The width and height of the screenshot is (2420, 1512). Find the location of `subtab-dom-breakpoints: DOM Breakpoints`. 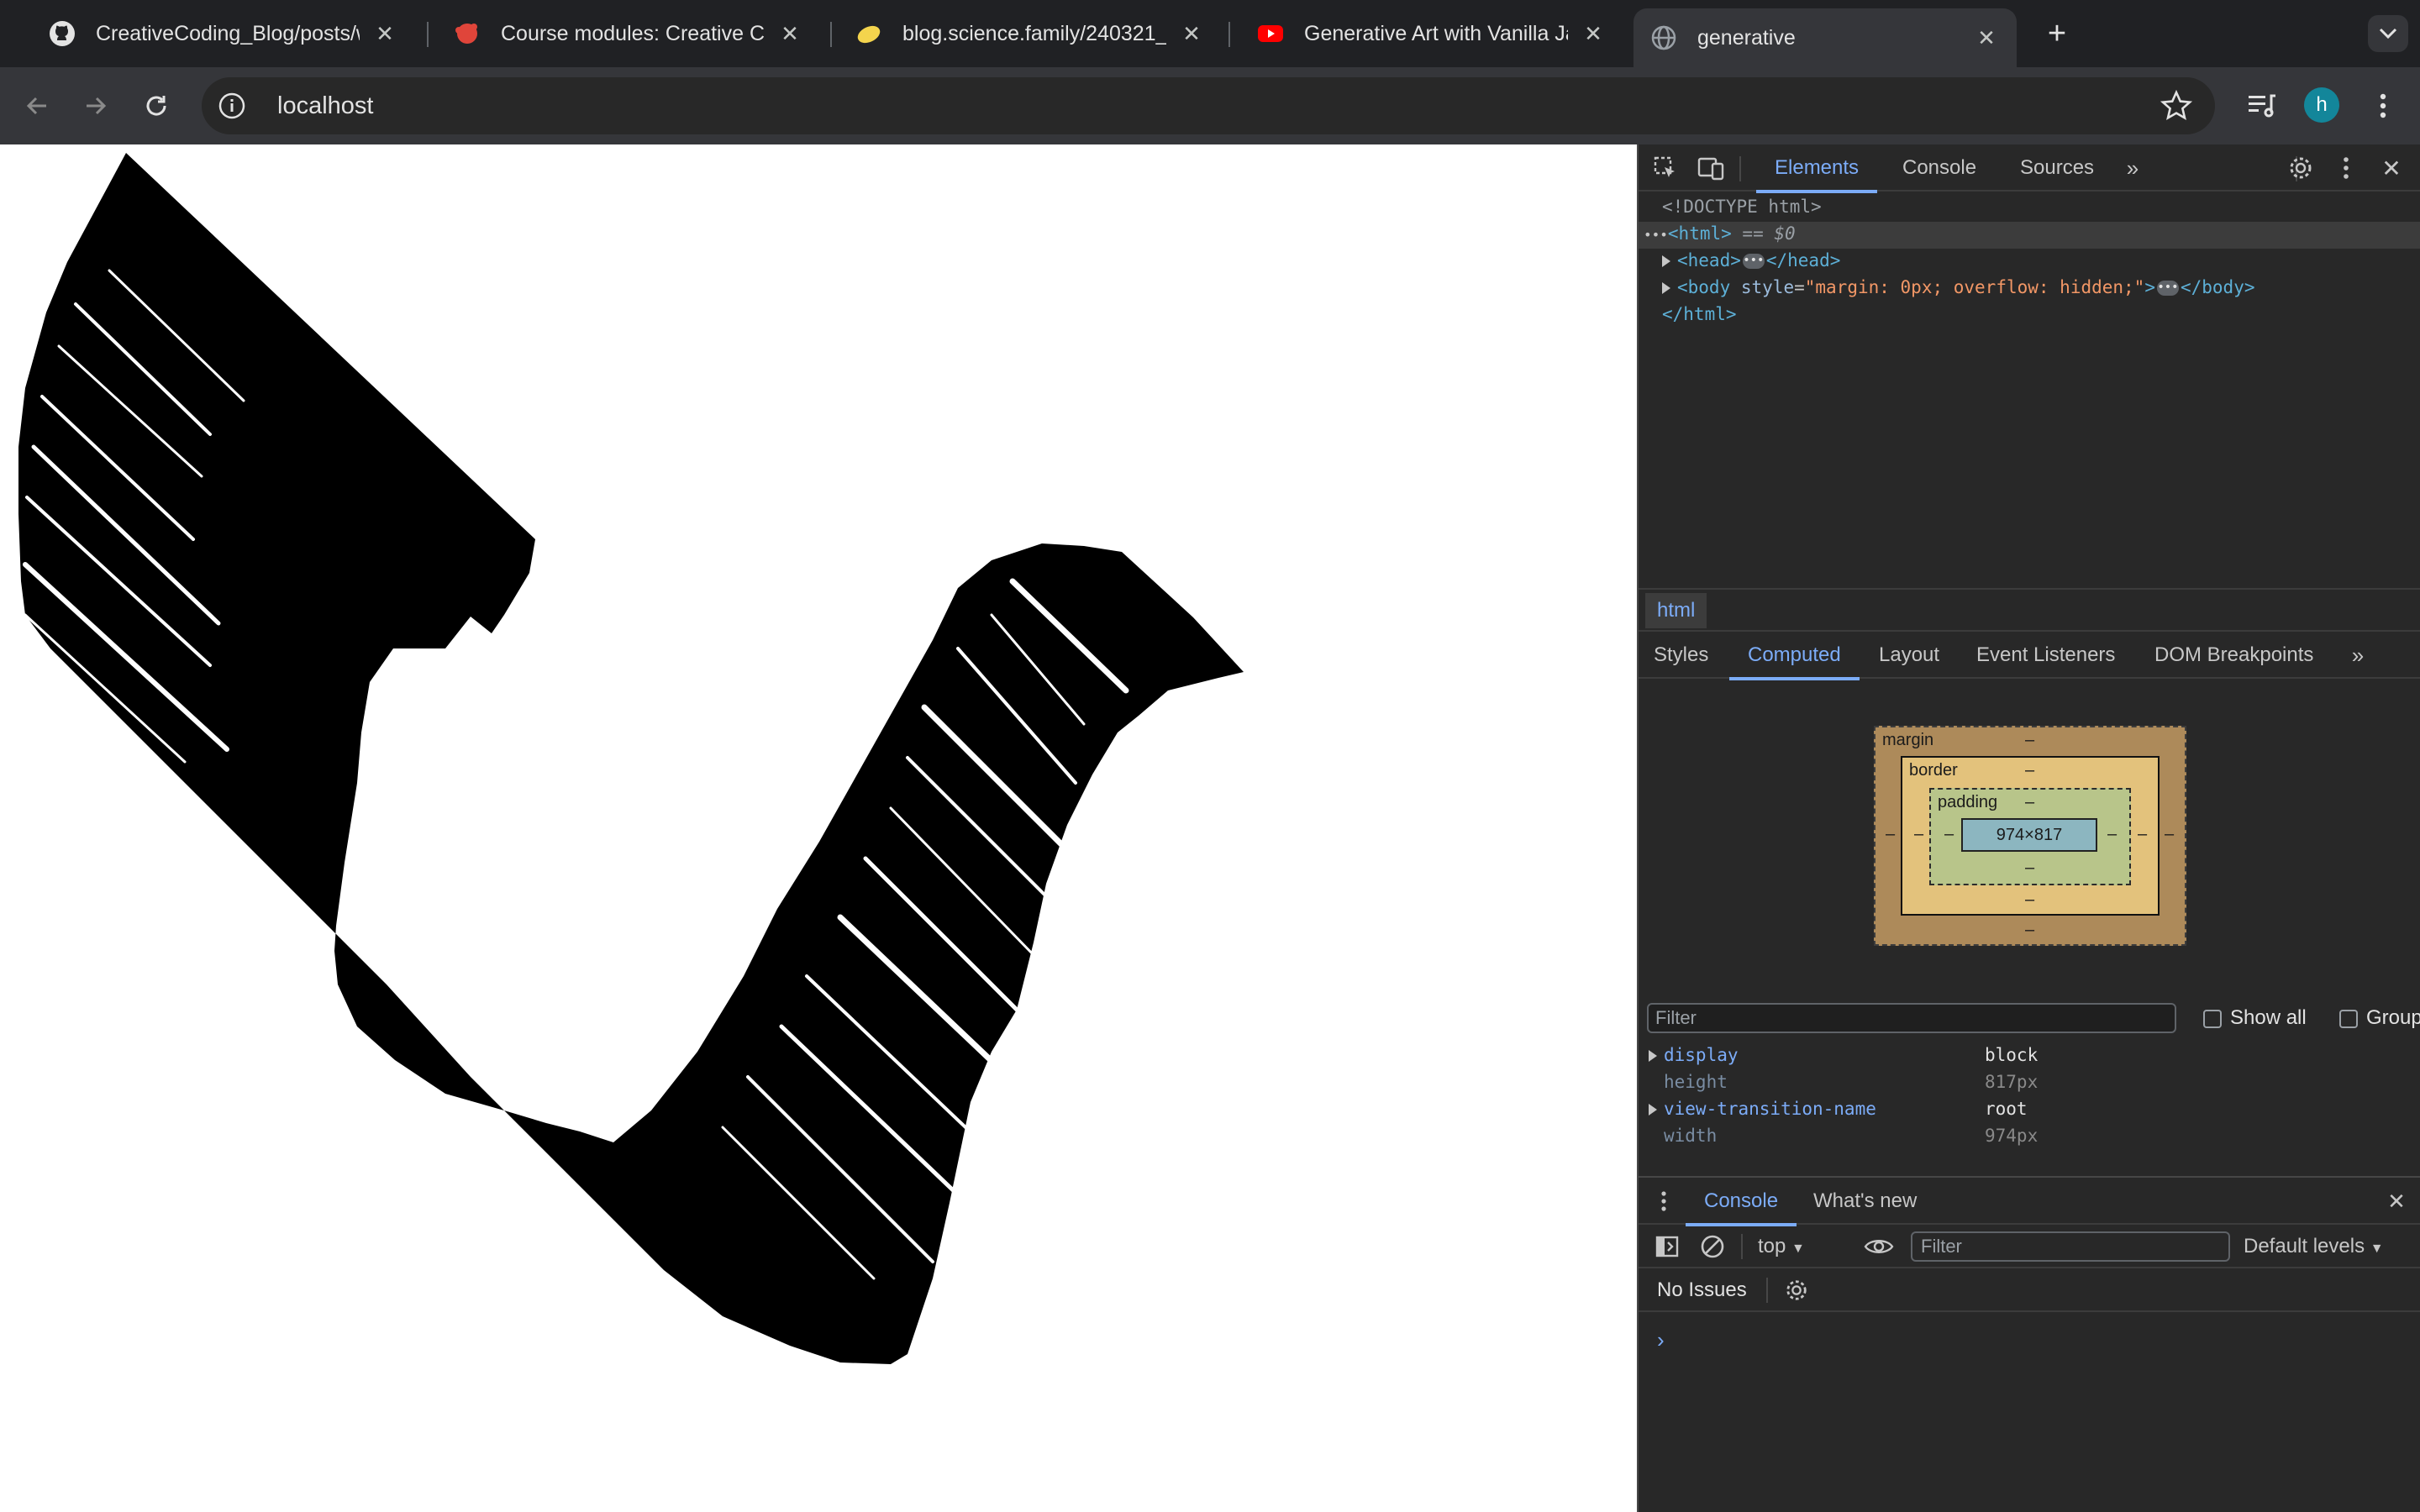

subtab-dom-breakpoints: DOM Breakpoints is located at coordinates (2233, 655).